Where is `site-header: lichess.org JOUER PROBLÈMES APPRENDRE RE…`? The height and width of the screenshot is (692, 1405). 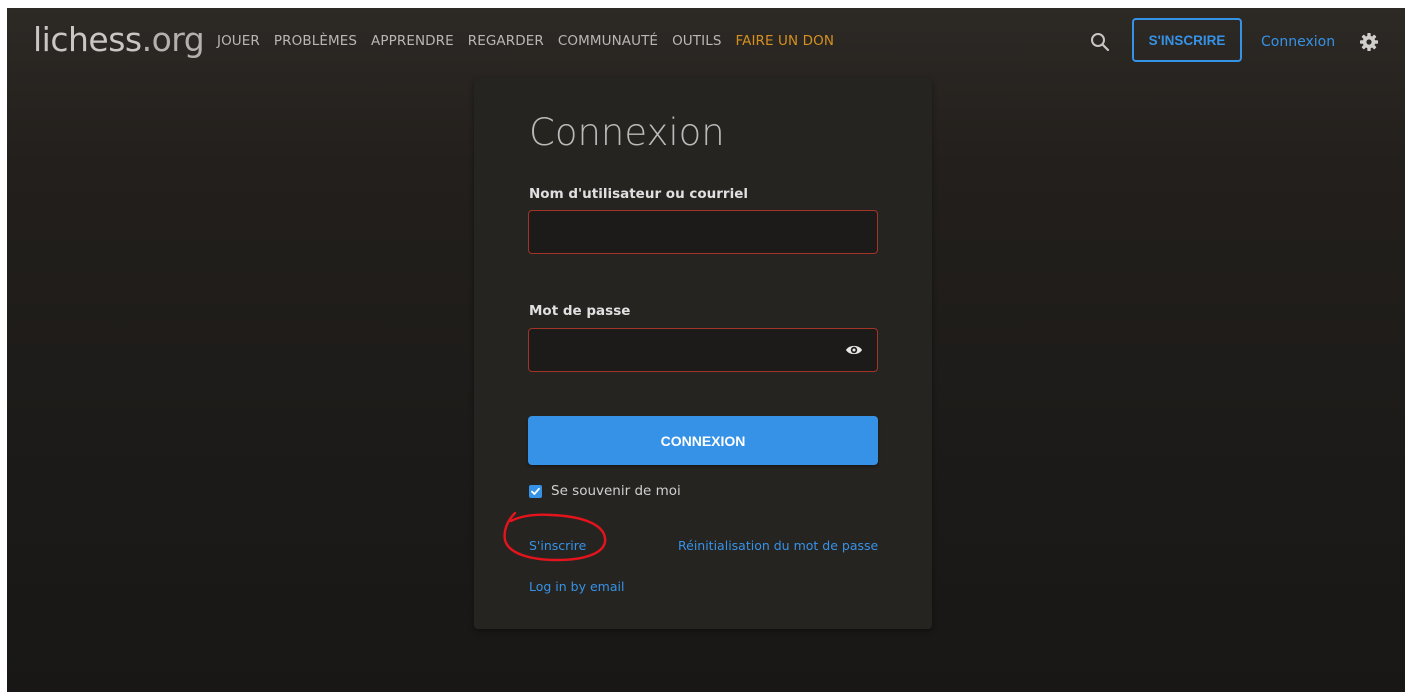
site-header: lichess.org JOUER PROBLÈMES APPRENDRE RE… is located at coordinates (706, 40).